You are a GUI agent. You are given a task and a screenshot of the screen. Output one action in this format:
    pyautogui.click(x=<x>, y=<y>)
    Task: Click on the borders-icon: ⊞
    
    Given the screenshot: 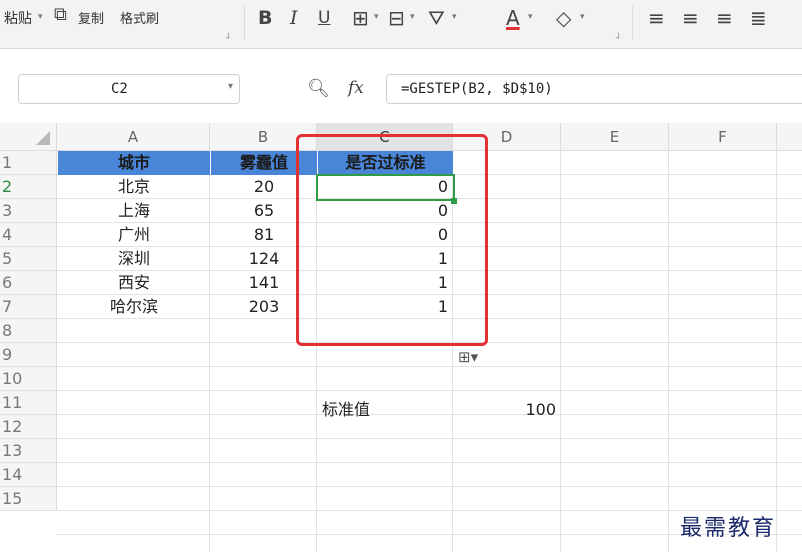 What is the action you would take?
    pyautogui.click(x=360, y=18)
    